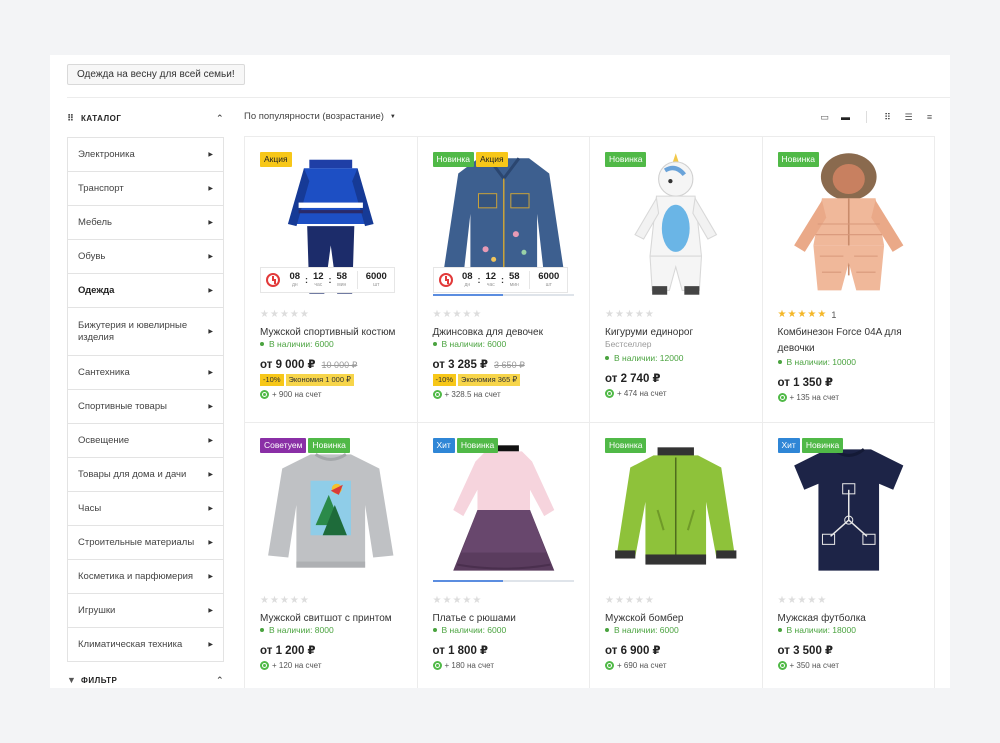 The height and width of the screenshot is (743, 1000). I want to click on filter-header: ▼ ФИЛЬТР ⌃, so click(145, 680).